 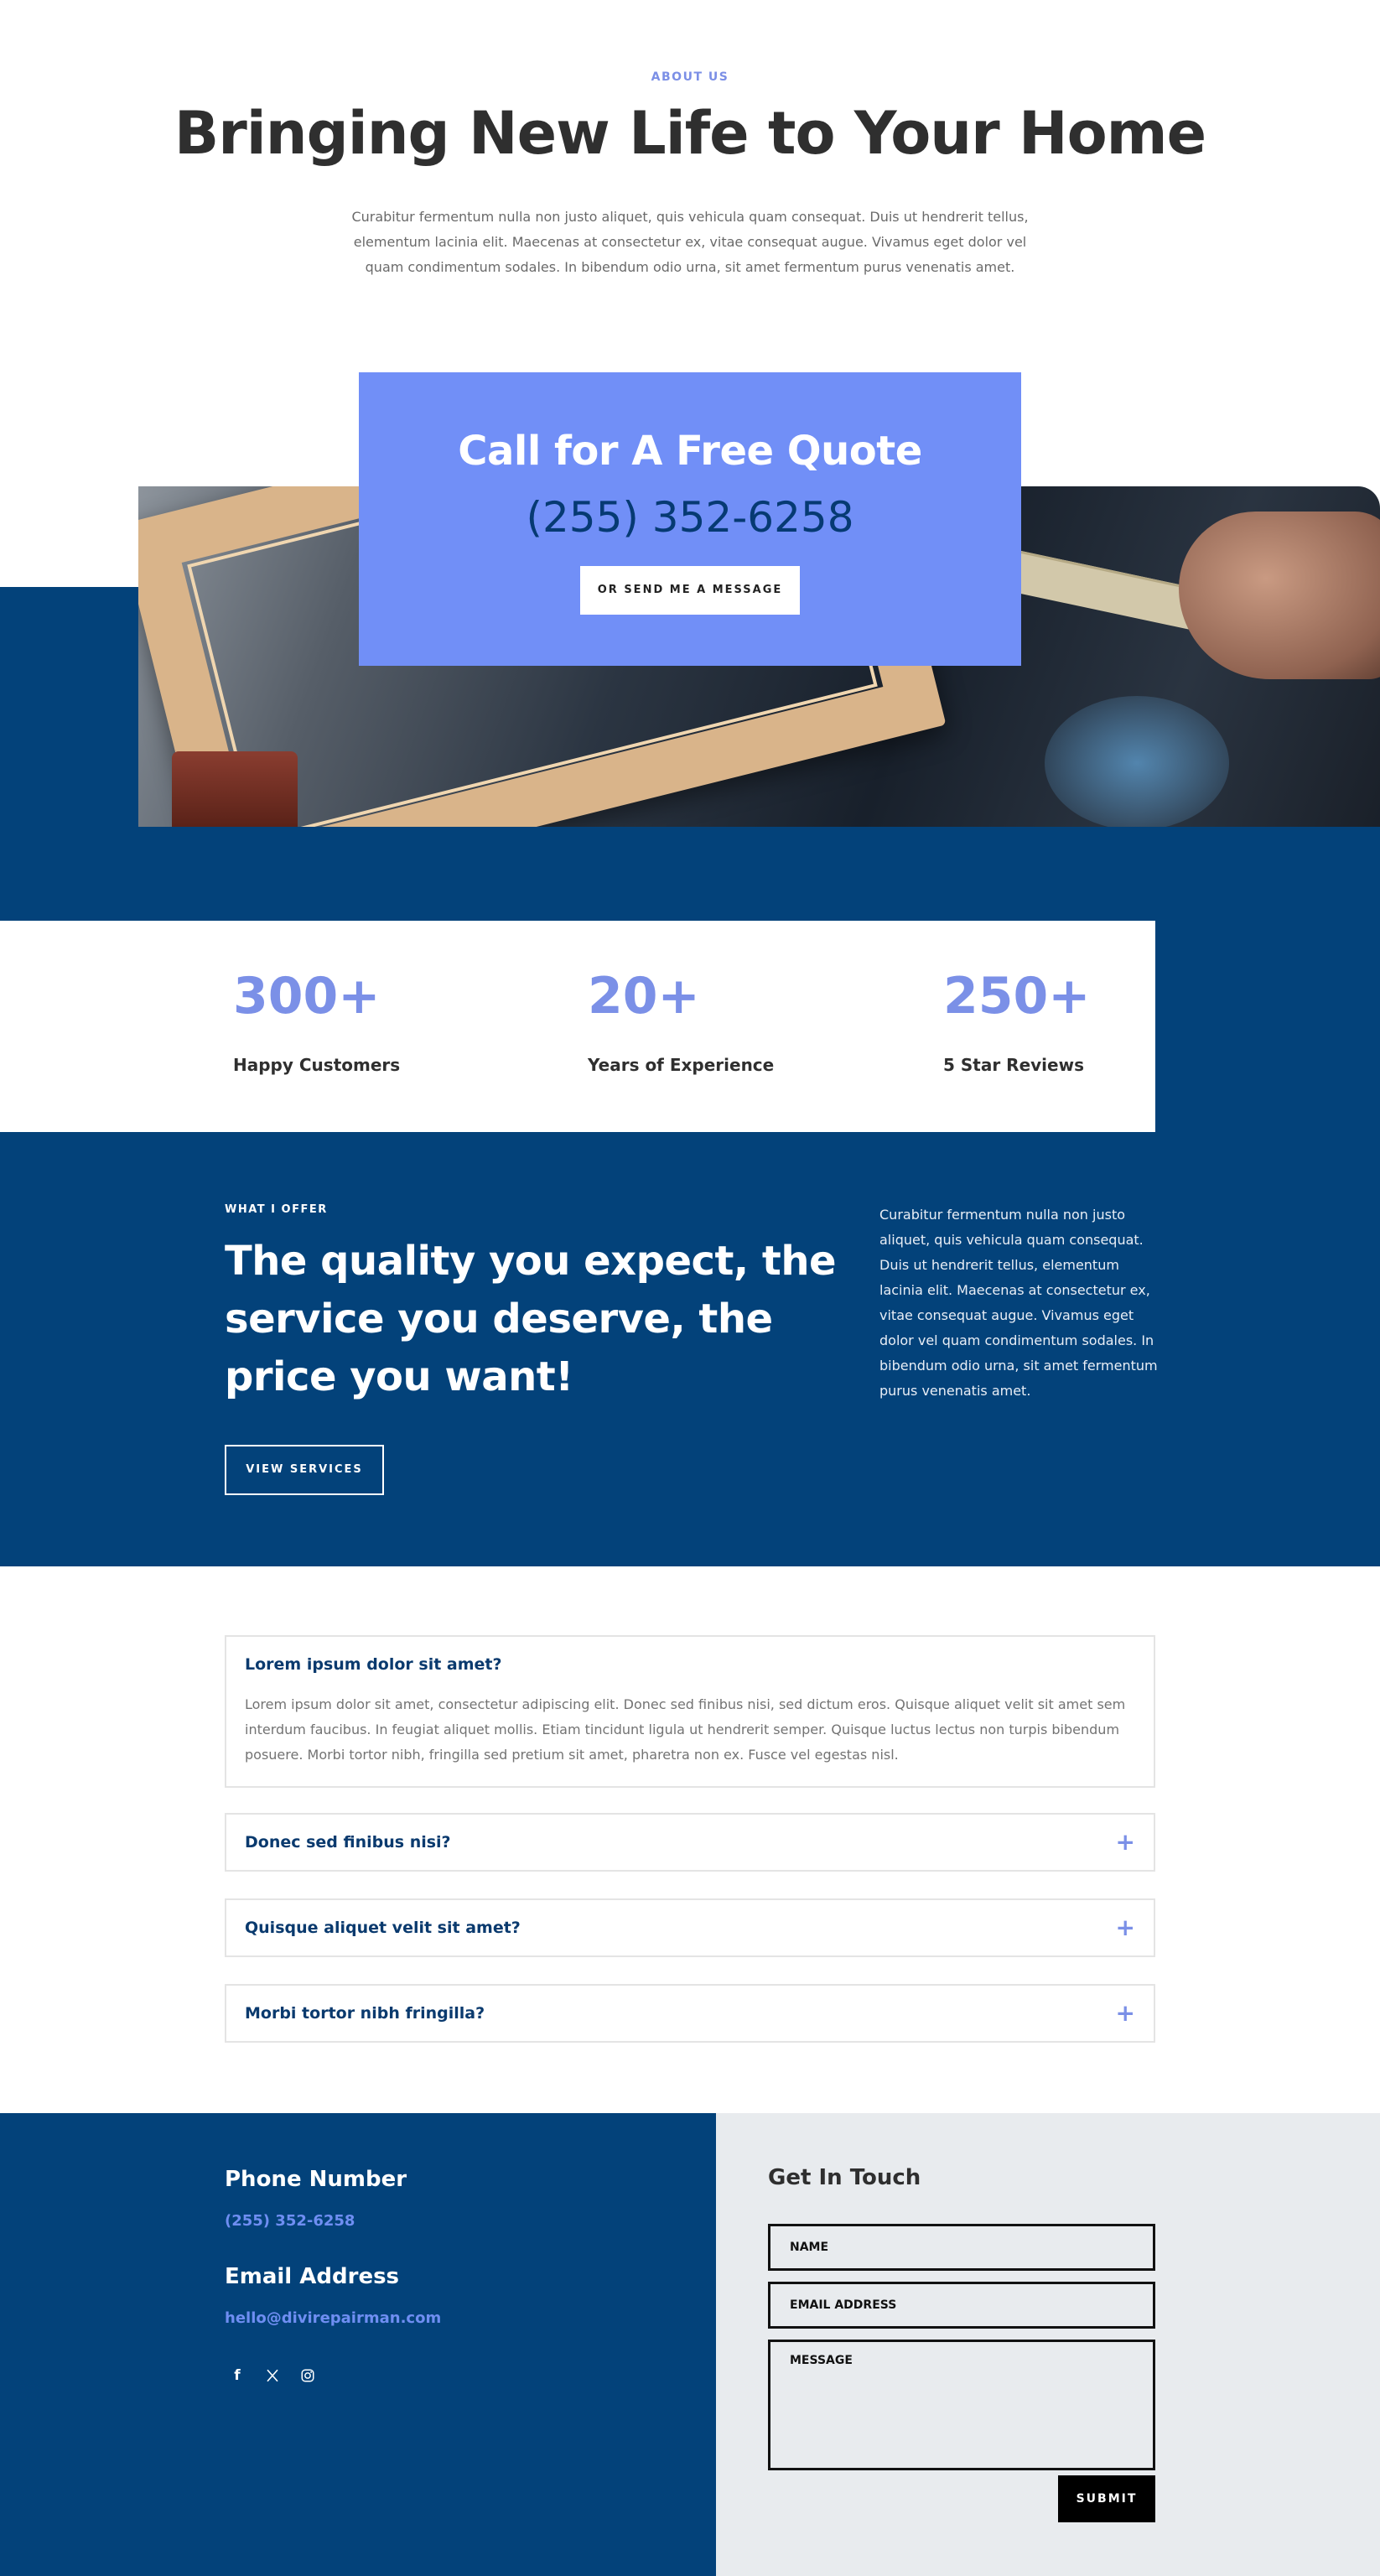 I want to click on stat-number: 300+, so click(x=307, y=996).